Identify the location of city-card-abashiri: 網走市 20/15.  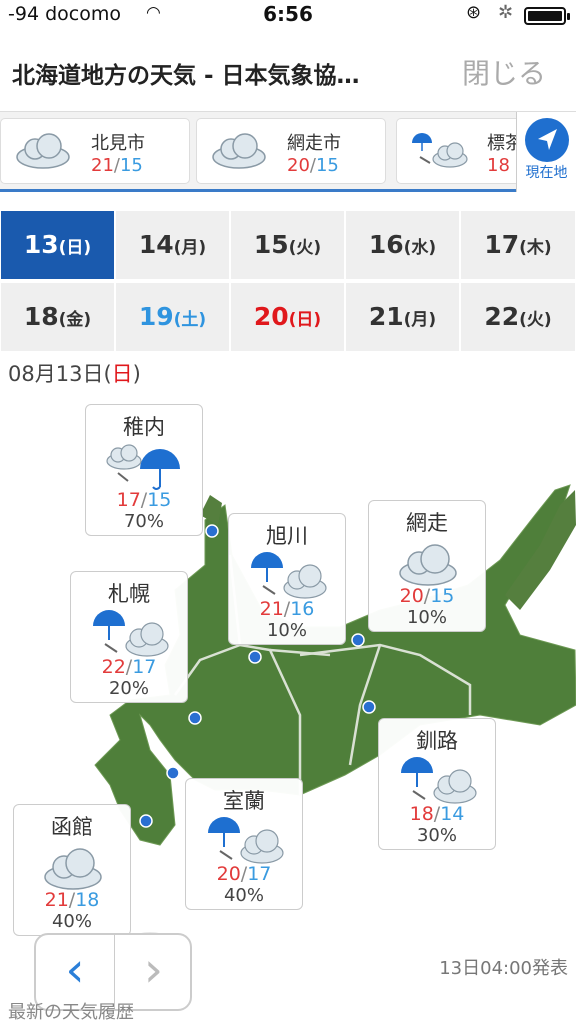
(291, 151).